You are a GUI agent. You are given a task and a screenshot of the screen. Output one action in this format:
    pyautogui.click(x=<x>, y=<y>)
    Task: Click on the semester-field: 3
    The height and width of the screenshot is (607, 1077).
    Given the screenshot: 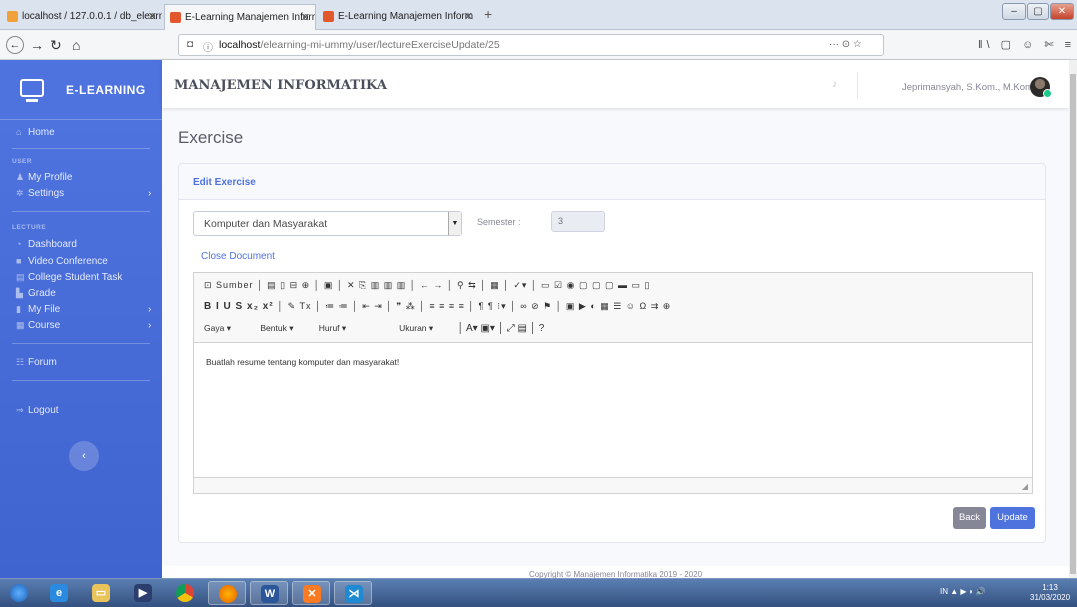 What is the action you would take?
    pyautogui.click(x=578, y=221)
    